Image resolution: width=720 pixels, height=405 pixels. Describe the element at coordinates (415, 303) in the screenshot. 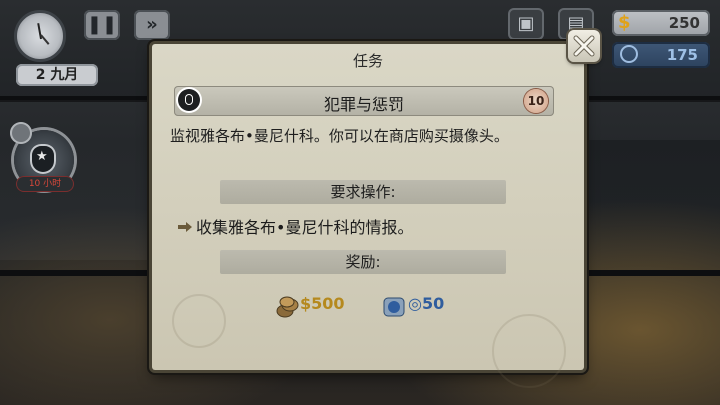

I see `reputation-symbol-icon: ◎` at that location.